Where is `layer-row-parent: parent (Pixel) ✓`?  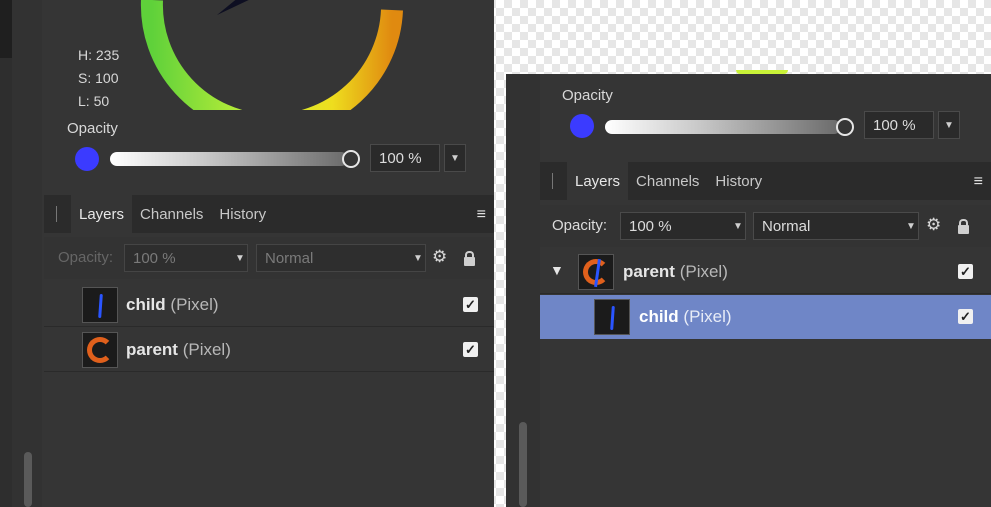
layer-row-parent: parent (Pixel) ✓ is located at coordinates (269, 350).